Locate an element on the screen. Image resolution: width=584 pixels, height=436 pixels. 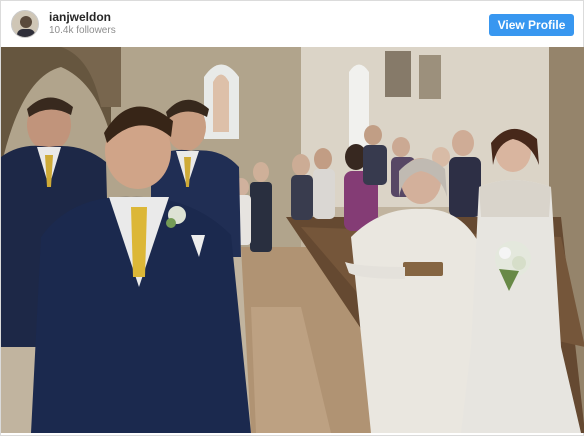
embed-header: ianjweldon 10.4k followers View Profile is located at coordinates (292, 24).